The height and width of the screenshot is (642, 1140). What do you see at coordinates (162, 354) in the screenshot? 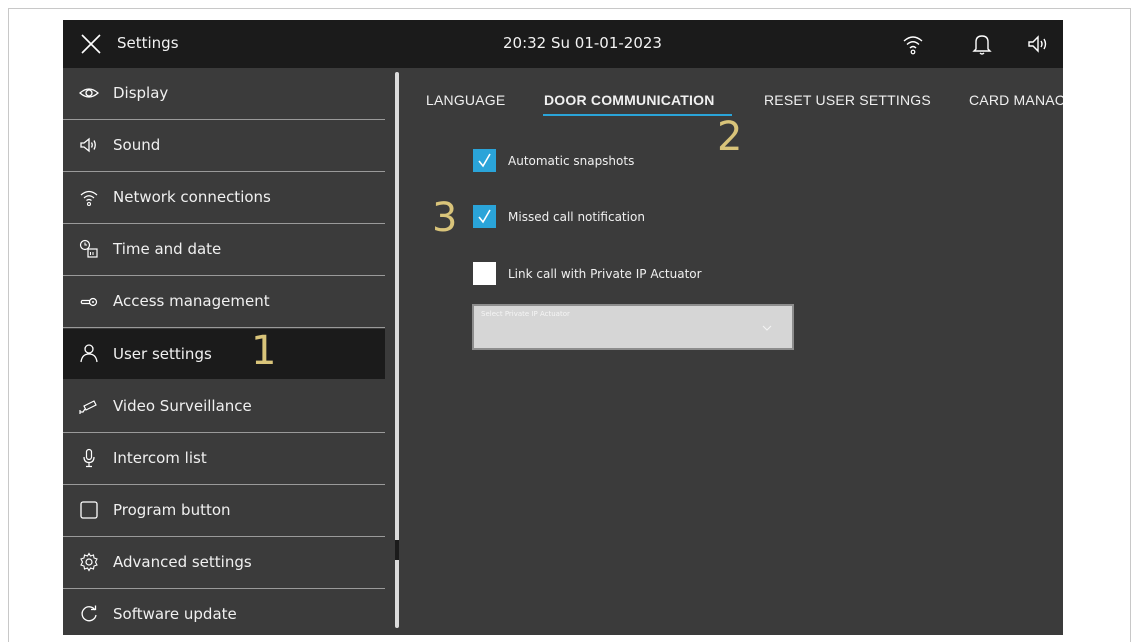
I see `sidebar-item-label: User settings` at bounding box center [162, 354].